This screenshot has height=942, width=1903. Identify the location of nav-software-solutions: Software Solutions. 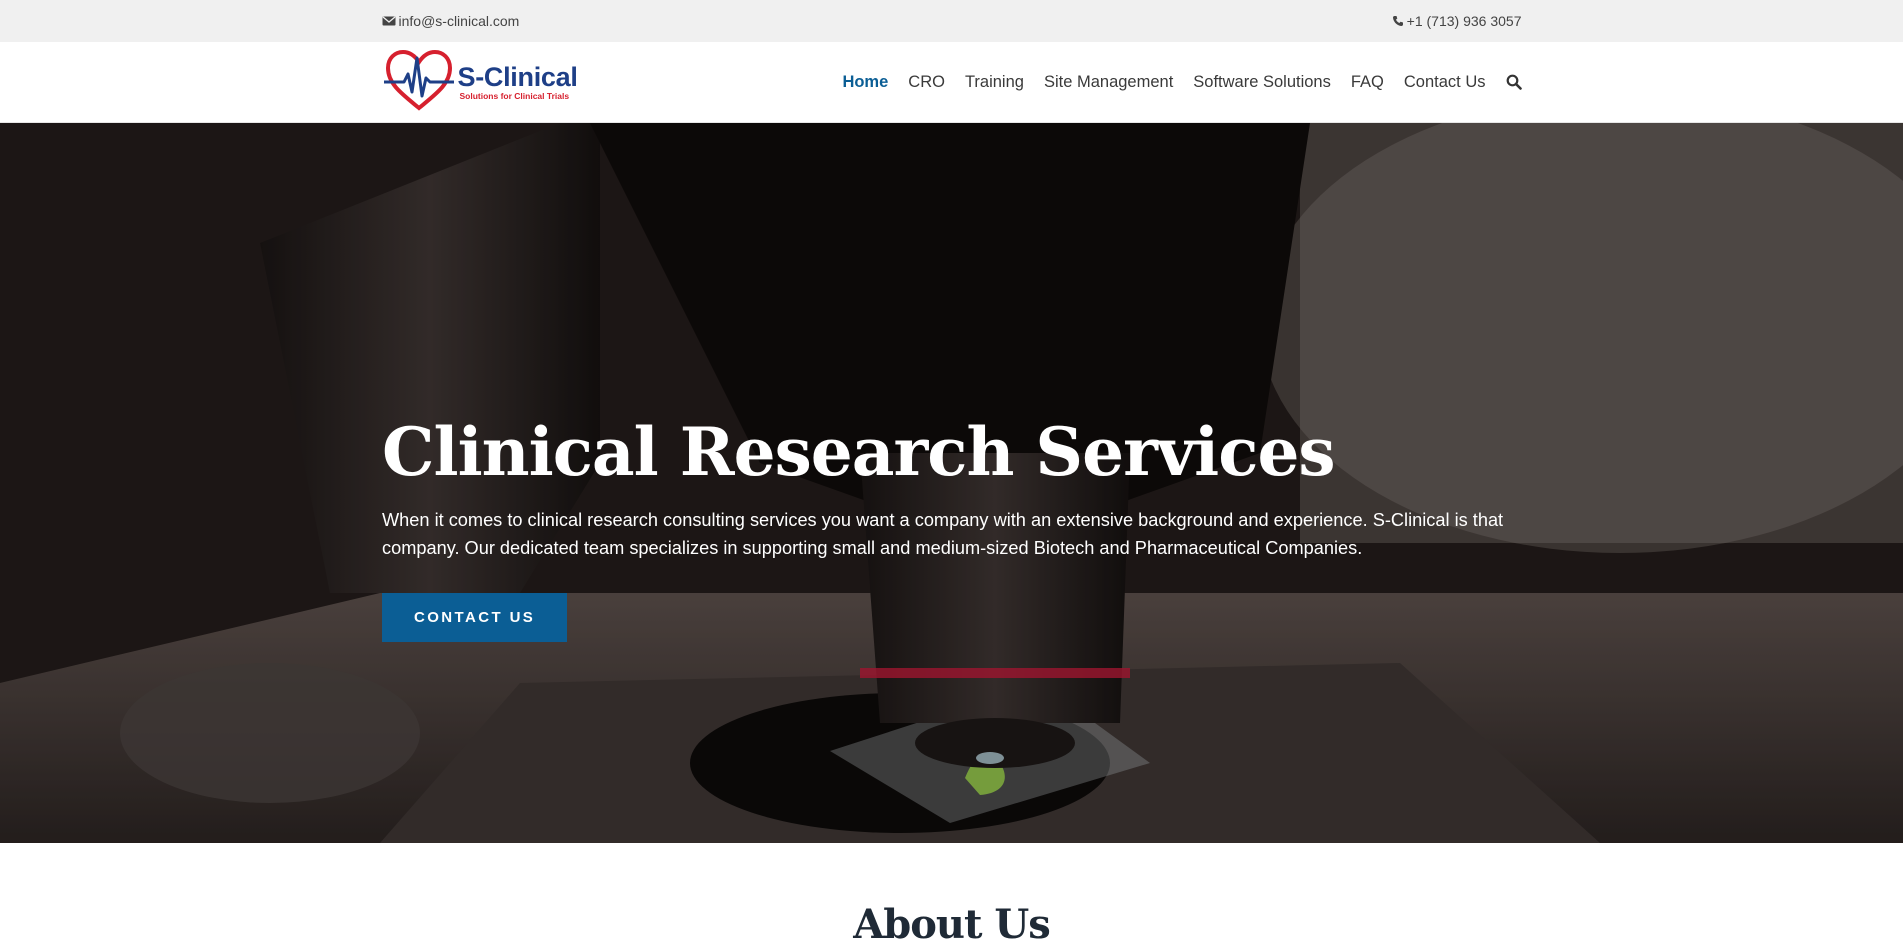
(1262, 82).